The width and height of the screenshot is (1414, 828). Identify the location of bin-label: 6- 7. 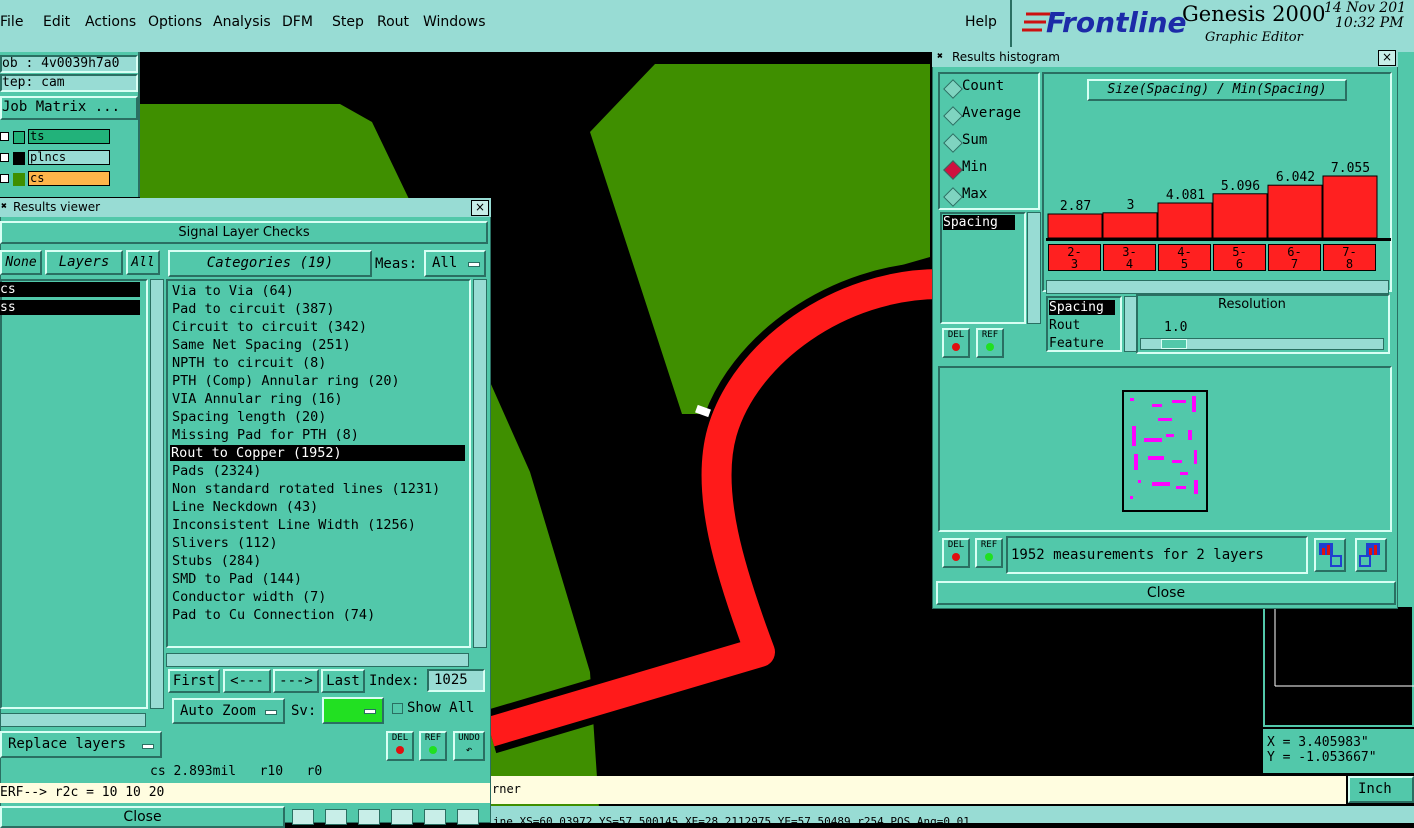
(1294, 257).